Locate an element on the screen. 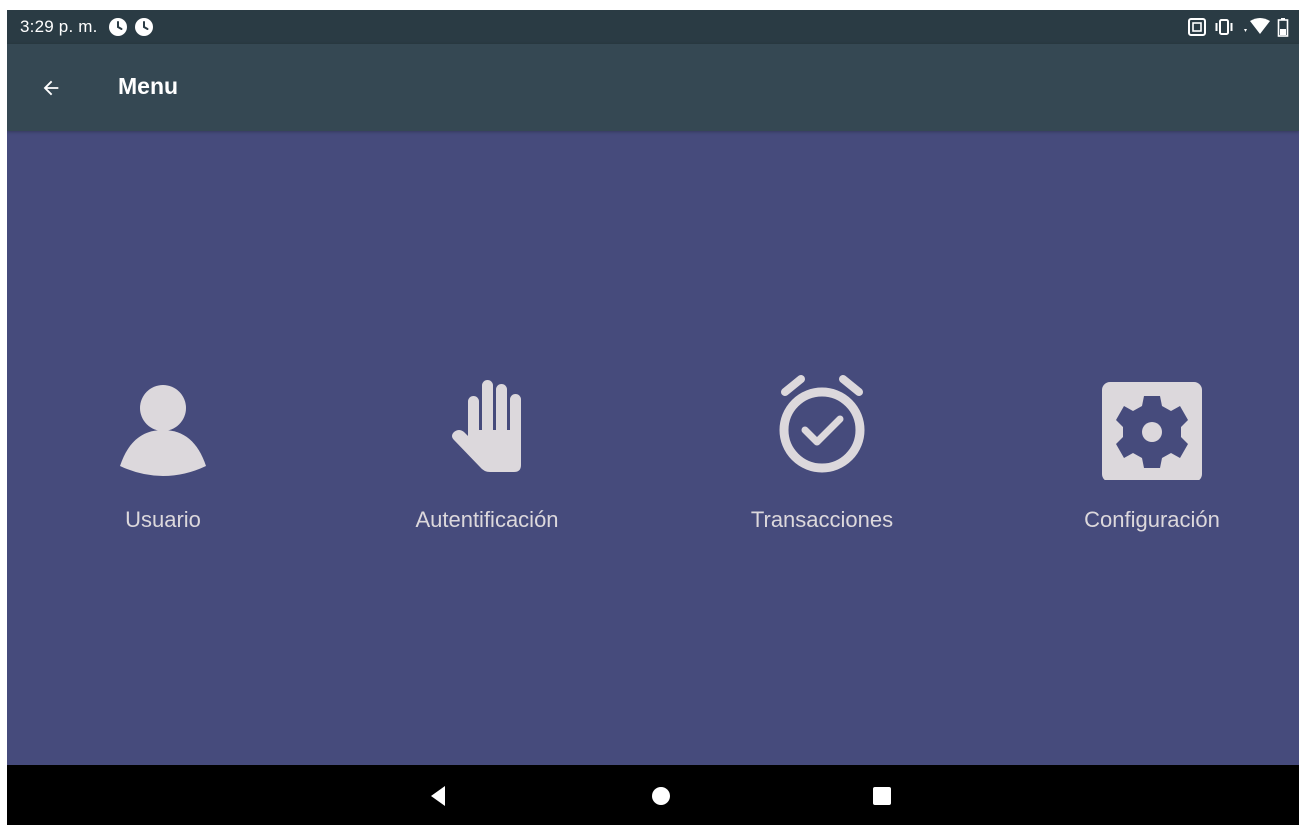 This screenshot has width=1306, height=825. settings-icon is located at coordinates (1152, 431).